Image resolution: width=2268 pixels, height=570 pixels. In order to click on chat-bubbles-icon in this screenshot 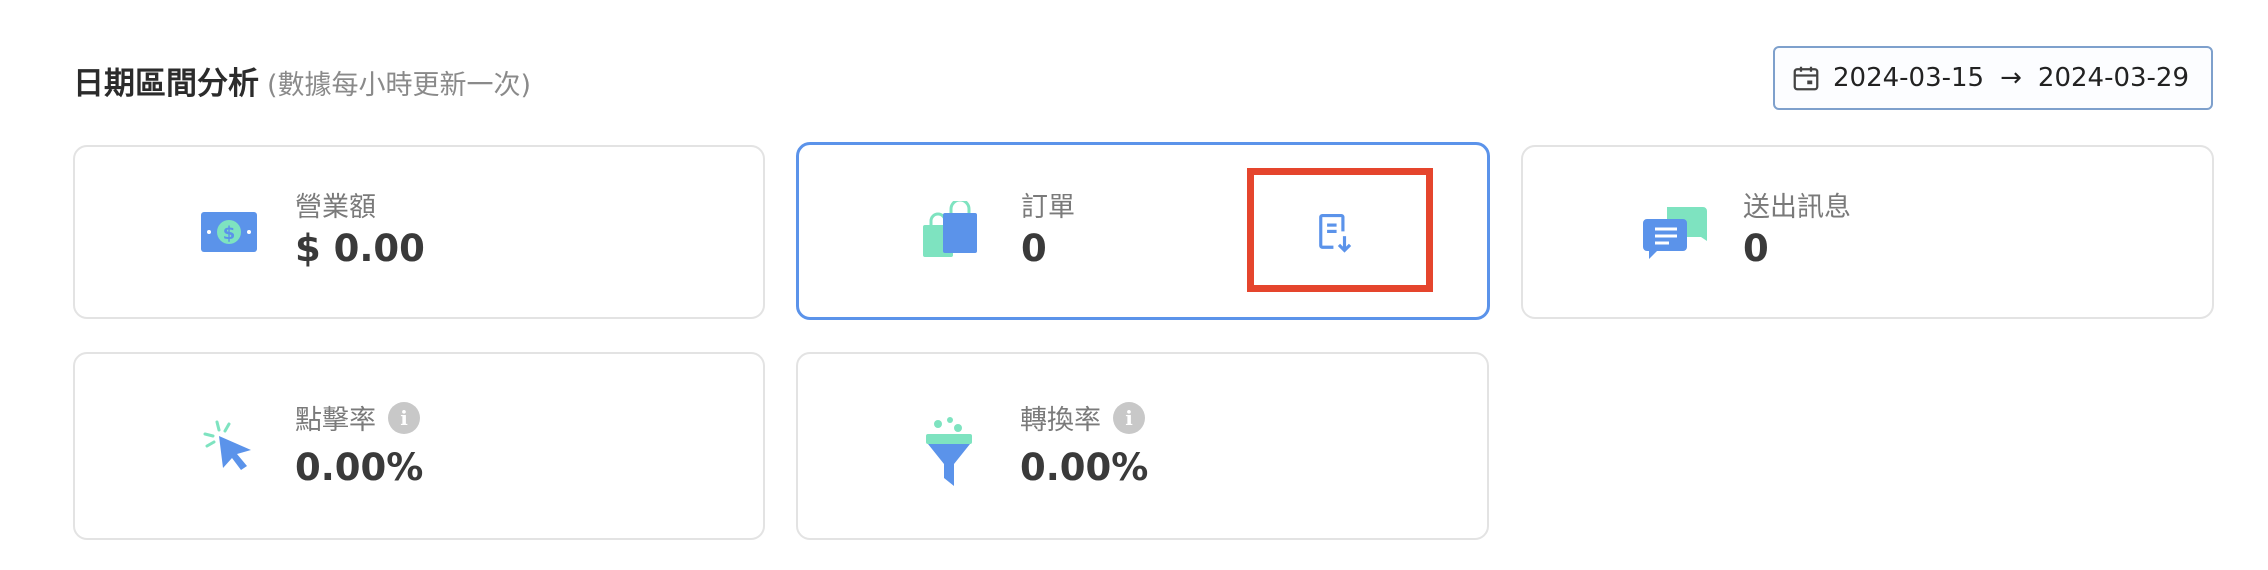, I will do `click(1675, 233)`.